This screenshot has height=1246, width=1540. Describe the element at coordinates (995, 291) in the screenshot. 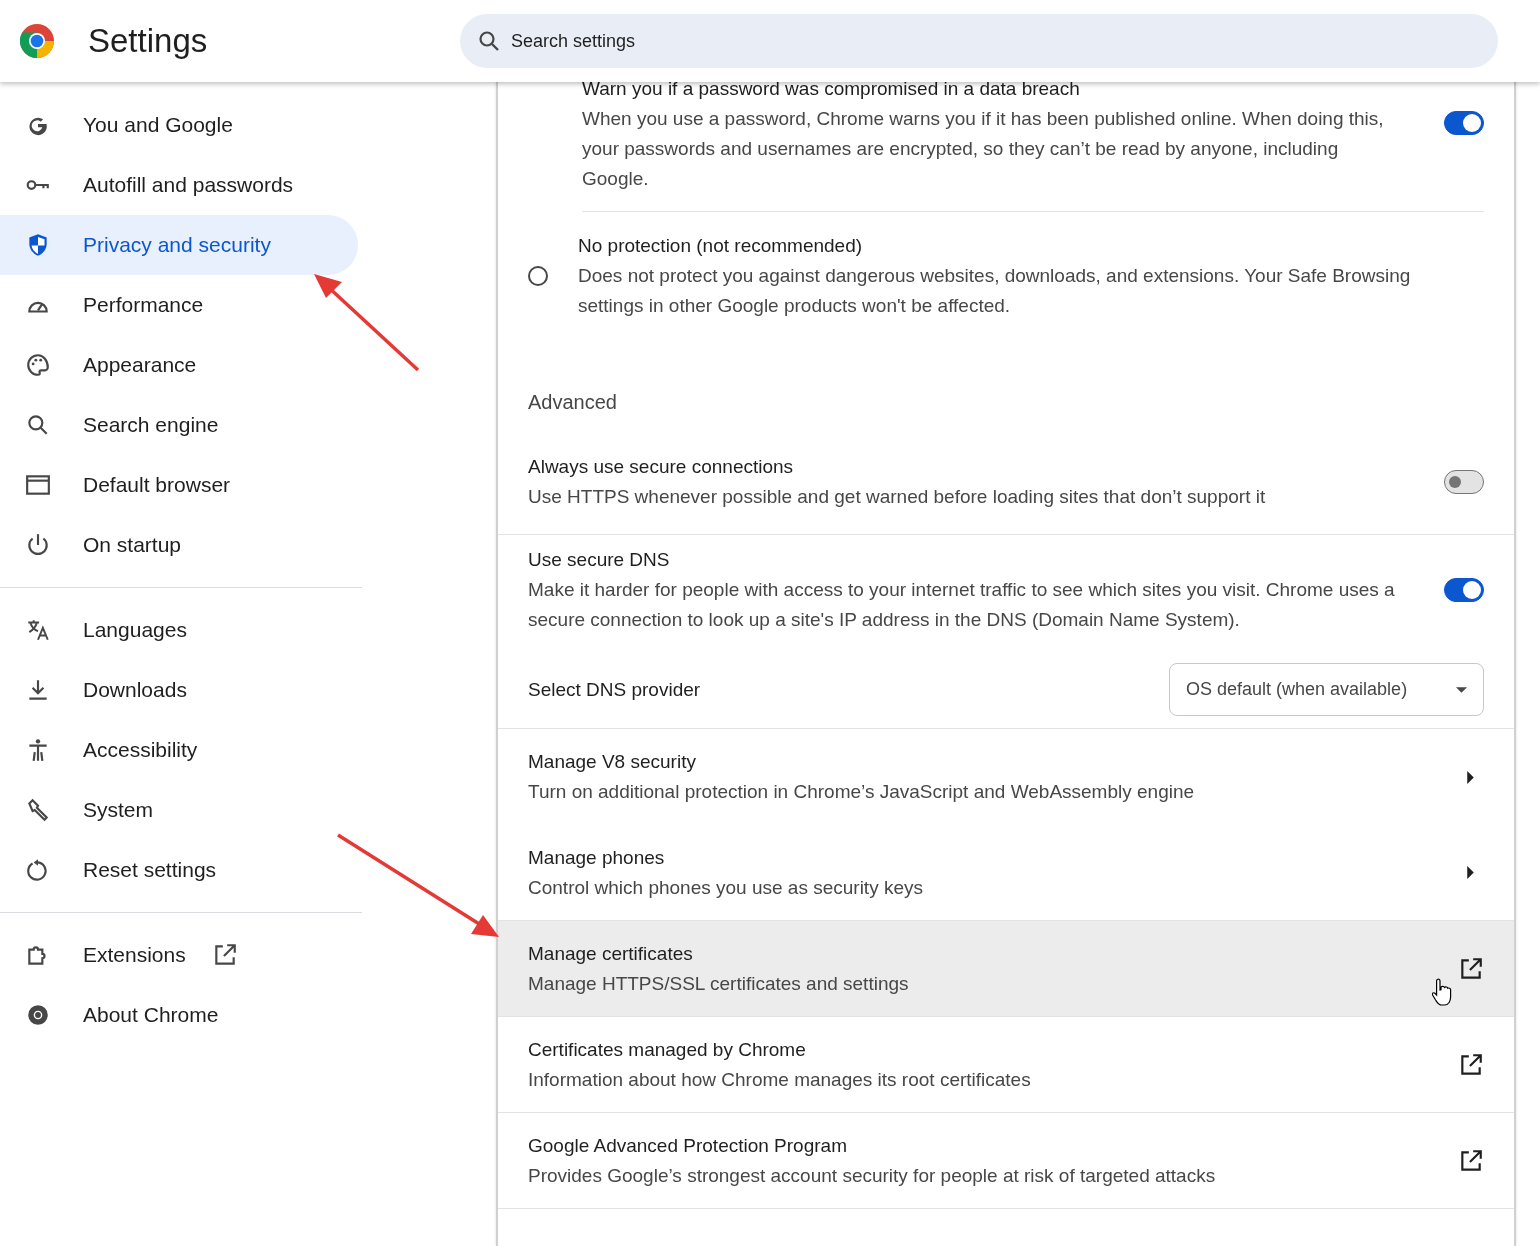

I see `setting-description: Does not protect you against dangerous websites, downloads, and extensions. Your Safe Browsing settings in other Google products won't be affected.` at that location.